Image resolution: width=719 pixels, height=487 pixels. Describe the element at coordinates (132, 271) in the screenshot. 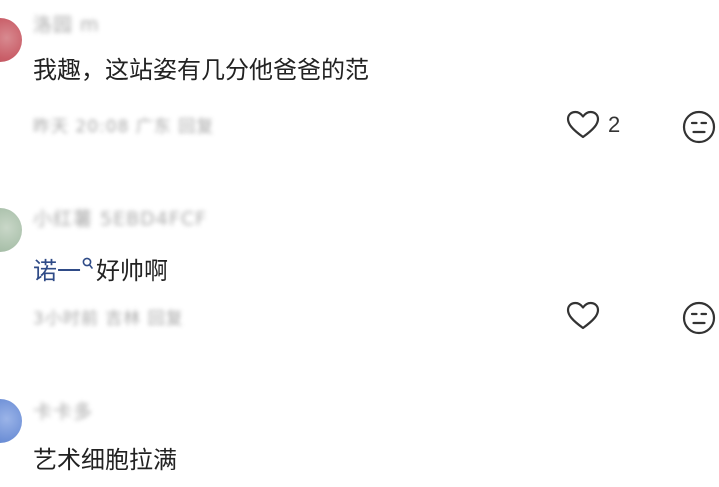

I see `comment-body: 好帅啊` at that location.